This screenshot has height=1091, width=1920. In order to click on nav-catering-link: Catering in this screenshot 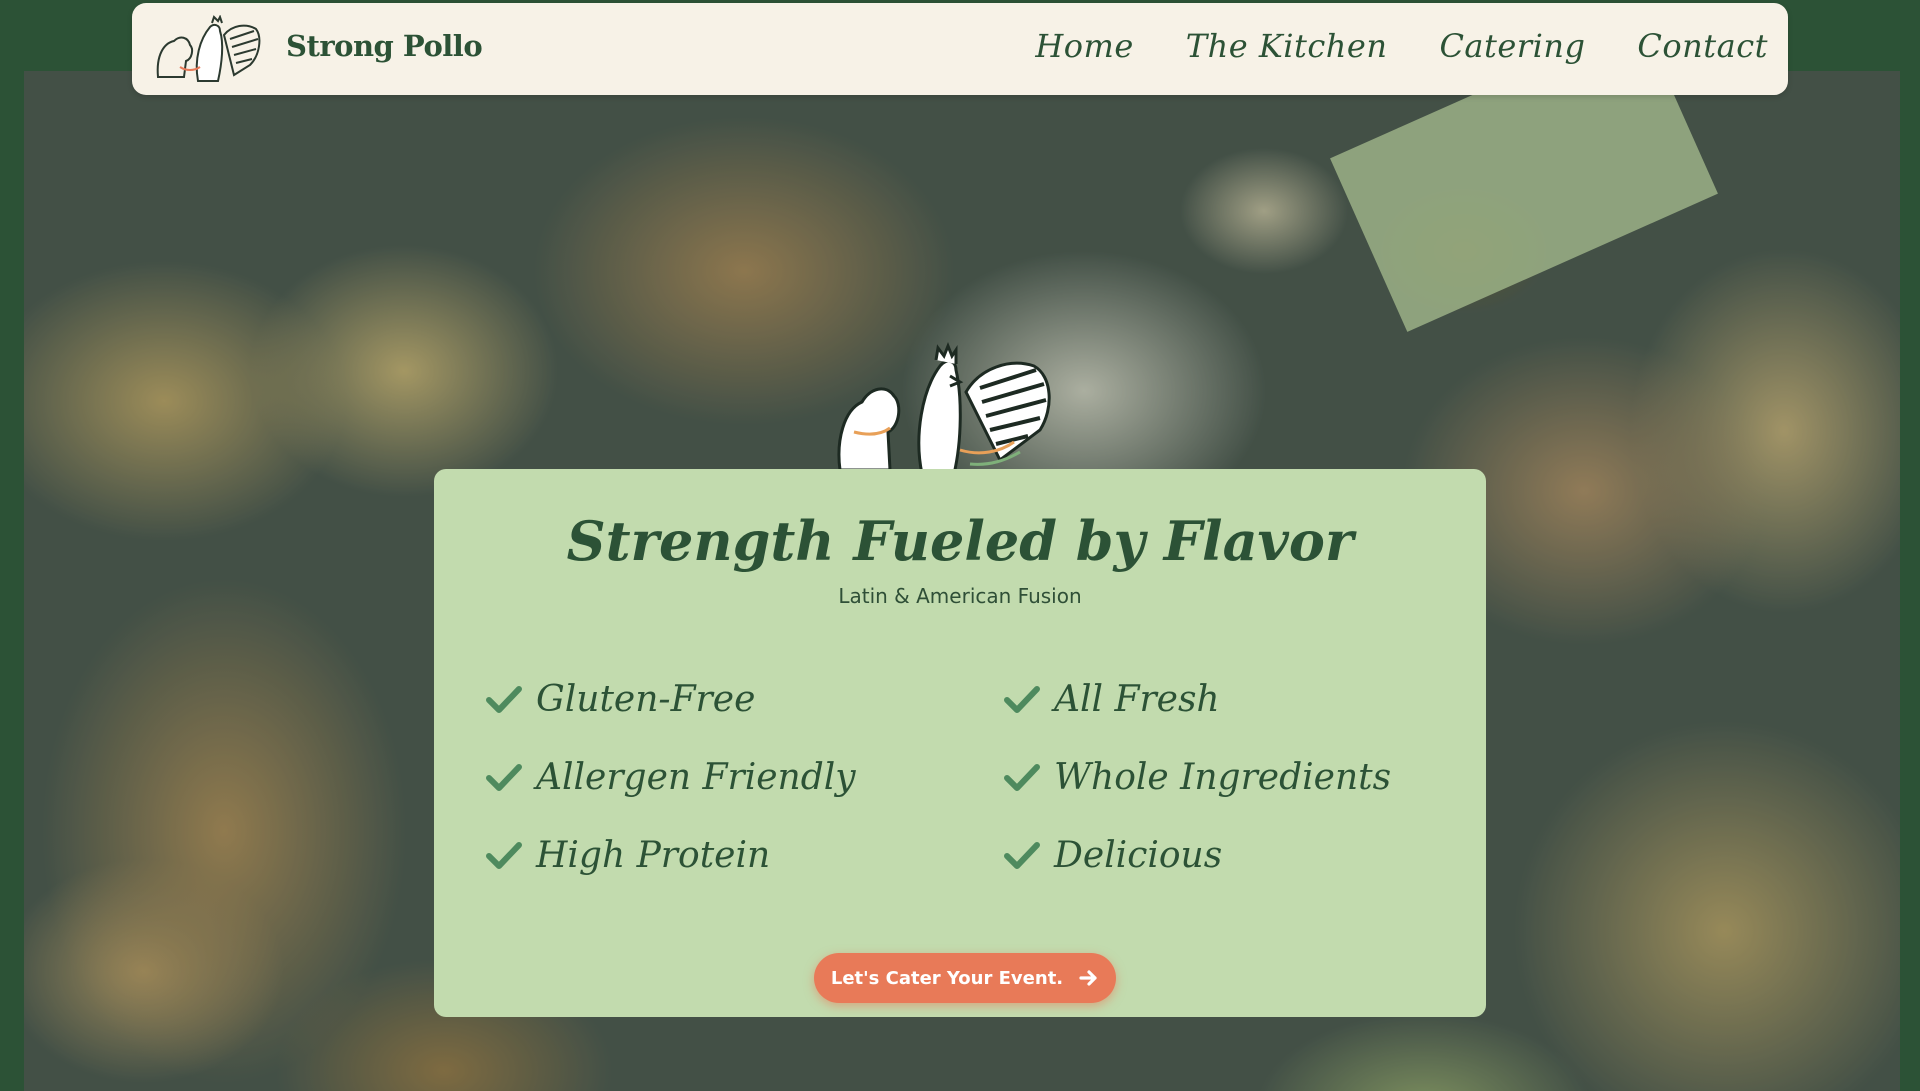, I will do `click(1512, 46)`.